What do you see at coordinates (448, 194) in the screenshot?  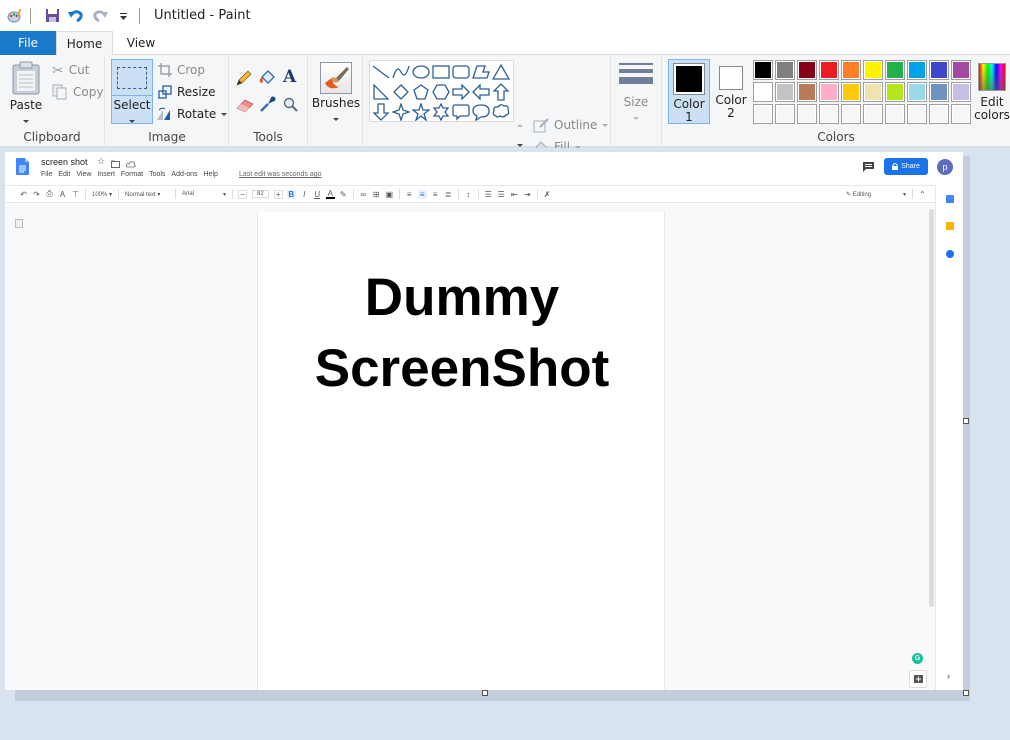 I see `justify-icon: ≣` at bounding box center [448, 194].